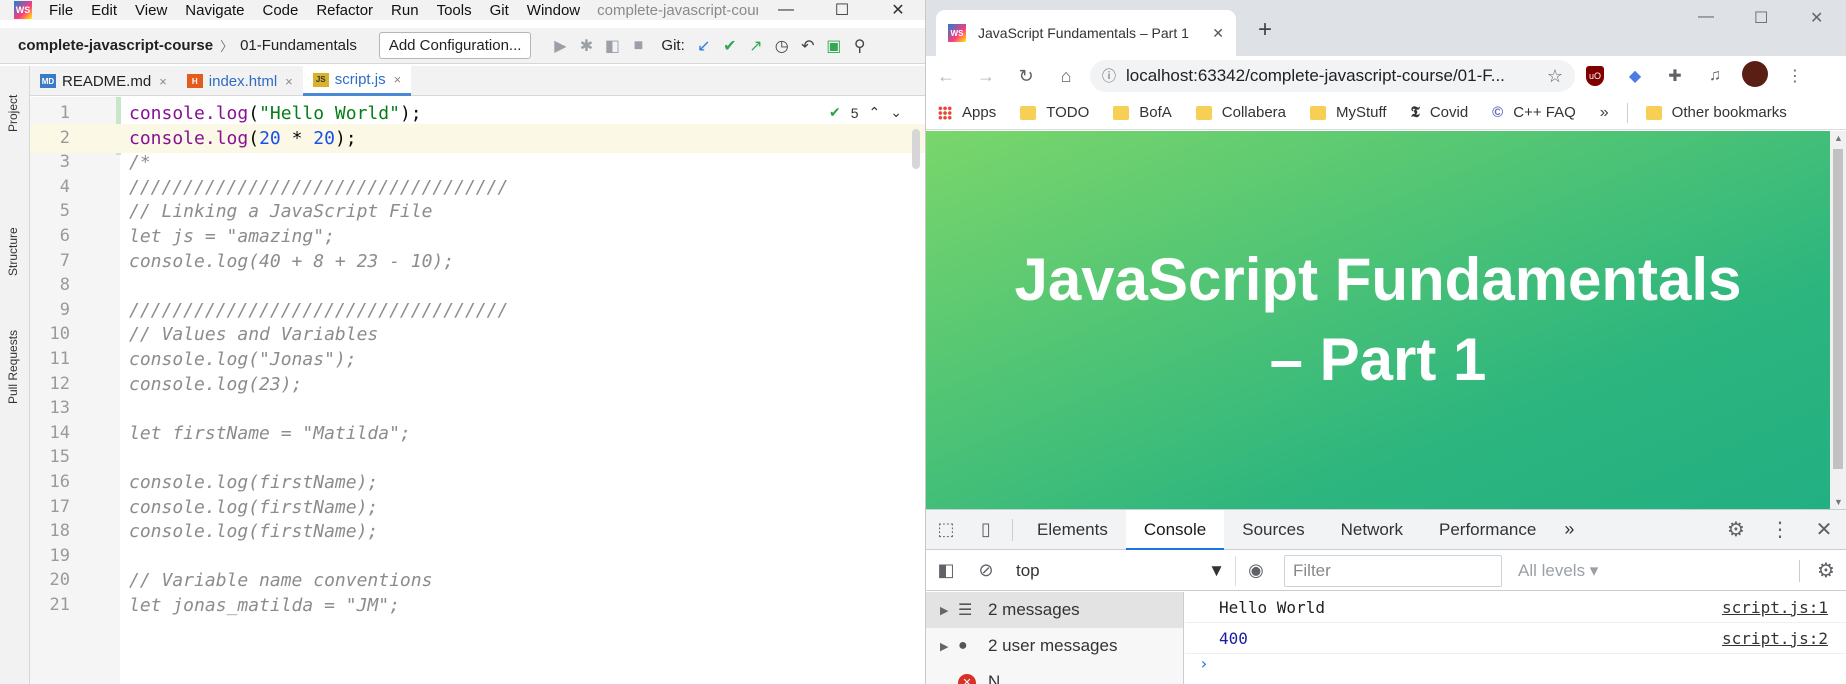 The image size is (1846, 684). Describe the element at coordinates (967, 112) in the screenshot. I see `bookmark-apps: Apps` at that location.